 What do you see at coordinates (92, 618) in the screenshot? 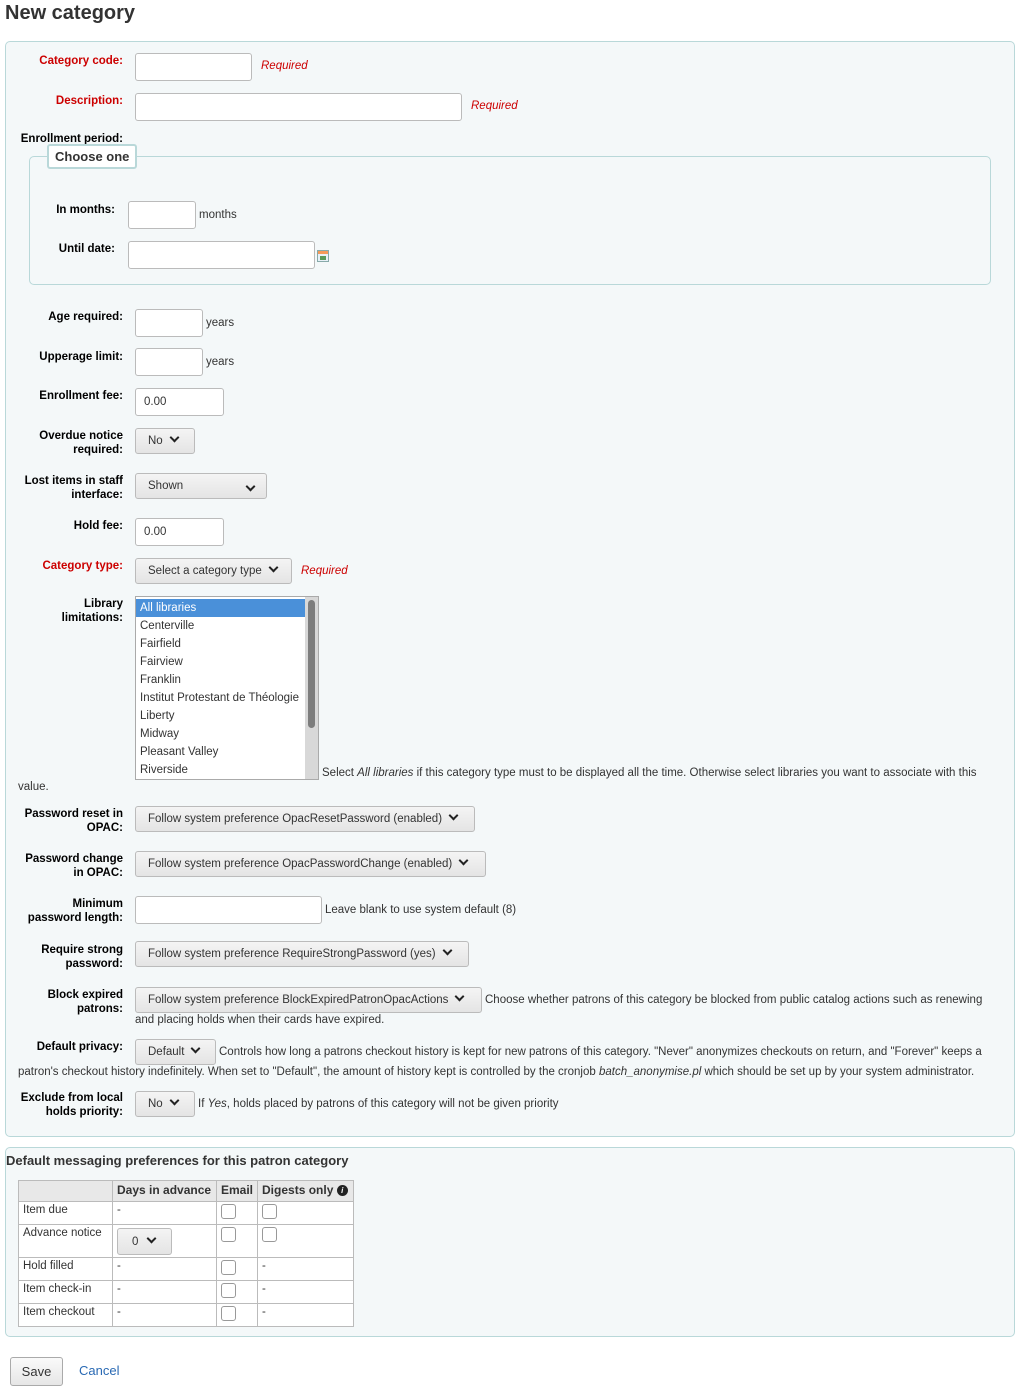
I see `library-limitations-label-line2: limitations:` at bounding box center [92, 618].